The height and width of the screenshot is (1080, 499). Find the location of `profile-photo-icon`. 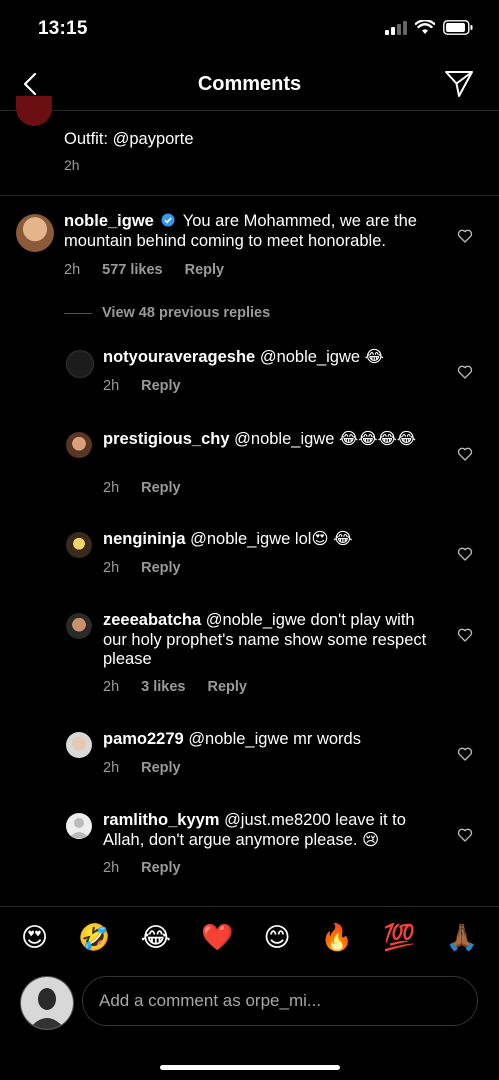

profile-photo-icon is located at coordinates (47, 1003).